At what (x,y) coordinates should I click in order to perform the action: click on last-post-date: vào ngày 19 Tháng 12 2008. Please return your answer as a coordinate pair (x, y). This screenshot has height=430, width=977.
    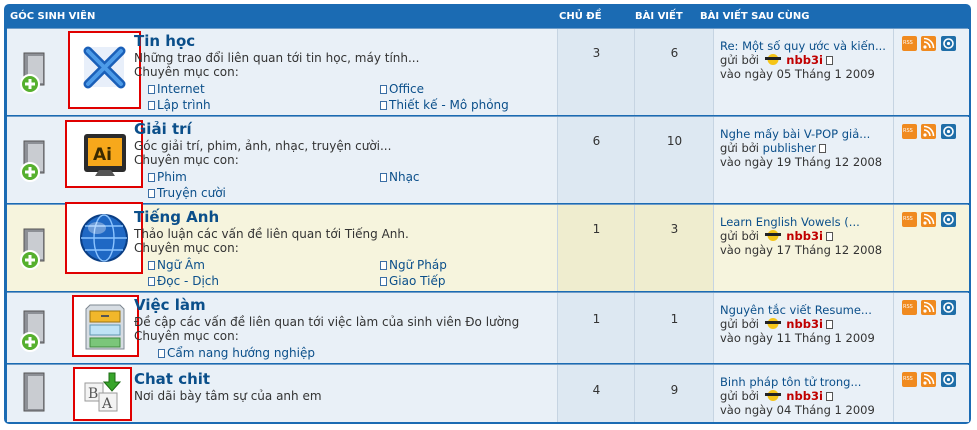
    Looking at the image, I should click on (801, 162).